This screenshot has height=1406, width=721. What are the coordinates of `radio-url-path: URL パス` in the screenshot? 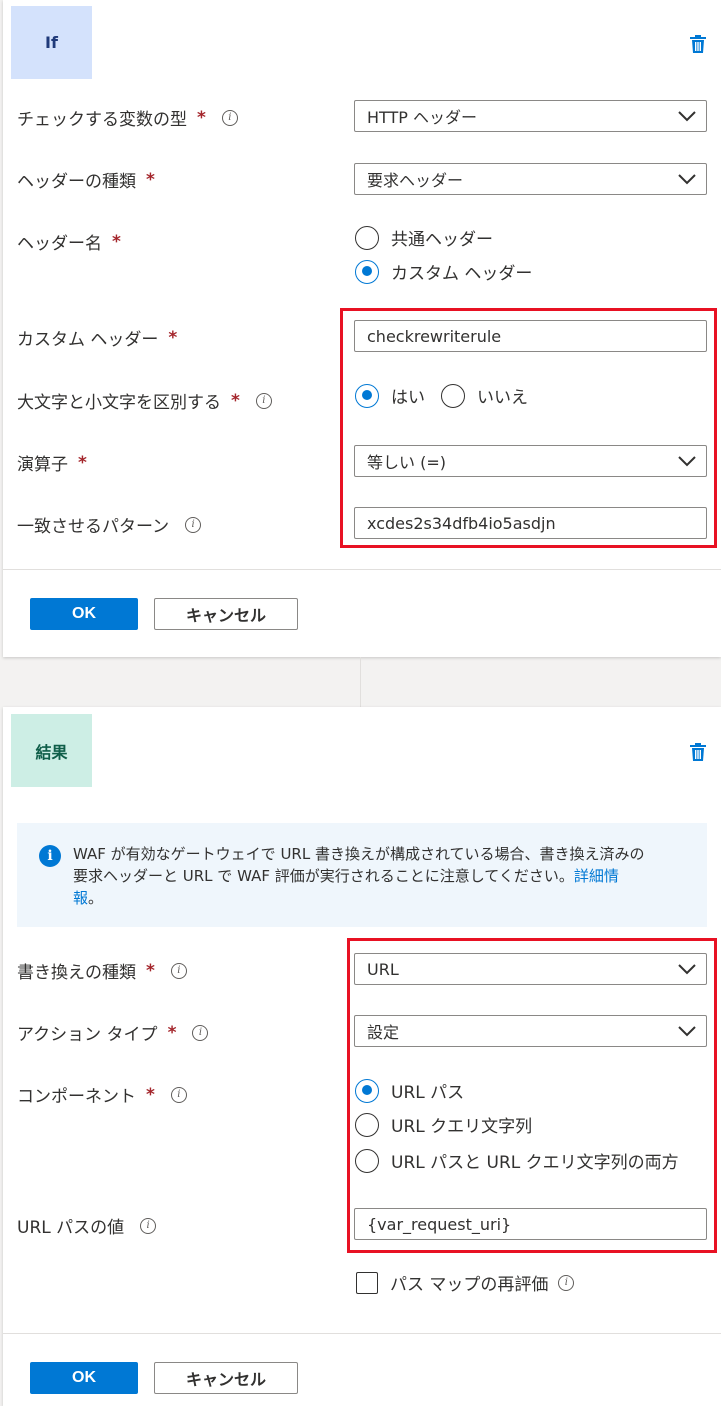 It's located at (409, 1090).